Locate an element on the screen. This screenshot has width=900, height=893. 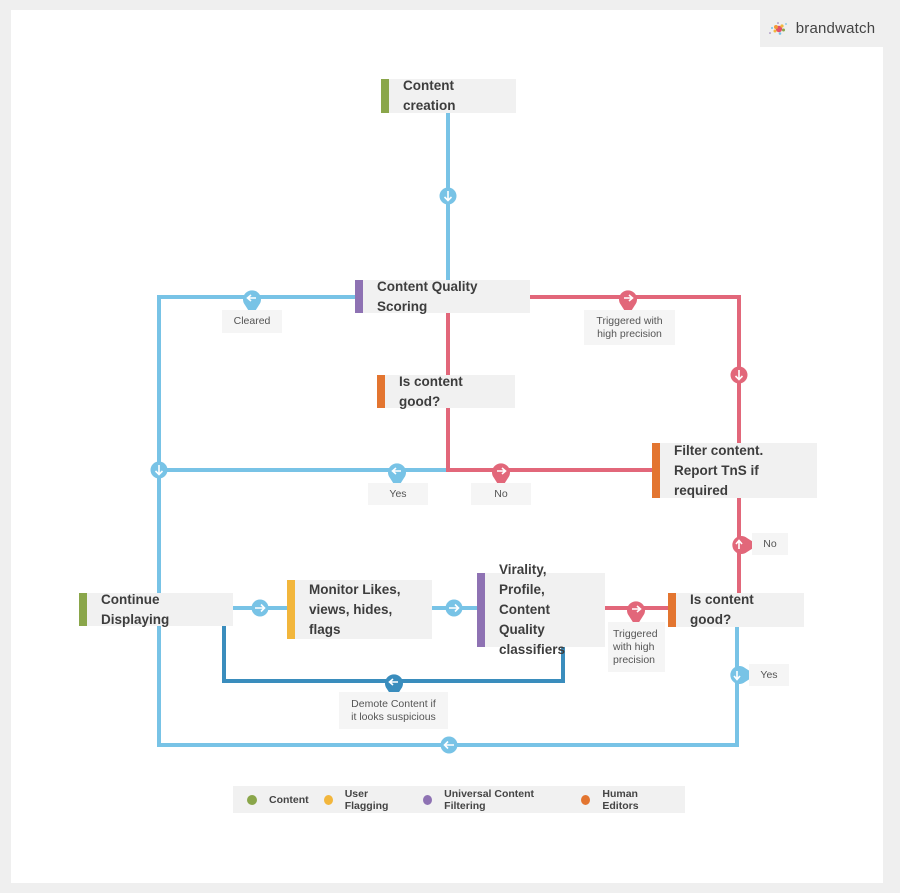
legend-item-ucf: Universal Content Filtering is located at coordinates (494, 800).